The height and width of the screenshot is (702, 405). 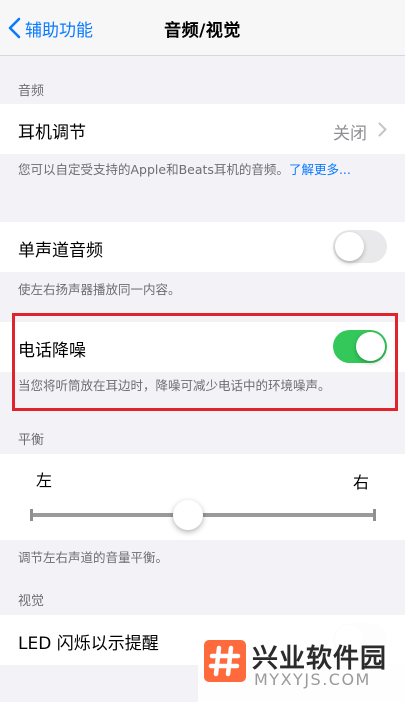 What do you see at coordinates (350, 134) in the screenshot?
I see `headphone-accommodations-value: 关闭` at bounding box center [350, 134].